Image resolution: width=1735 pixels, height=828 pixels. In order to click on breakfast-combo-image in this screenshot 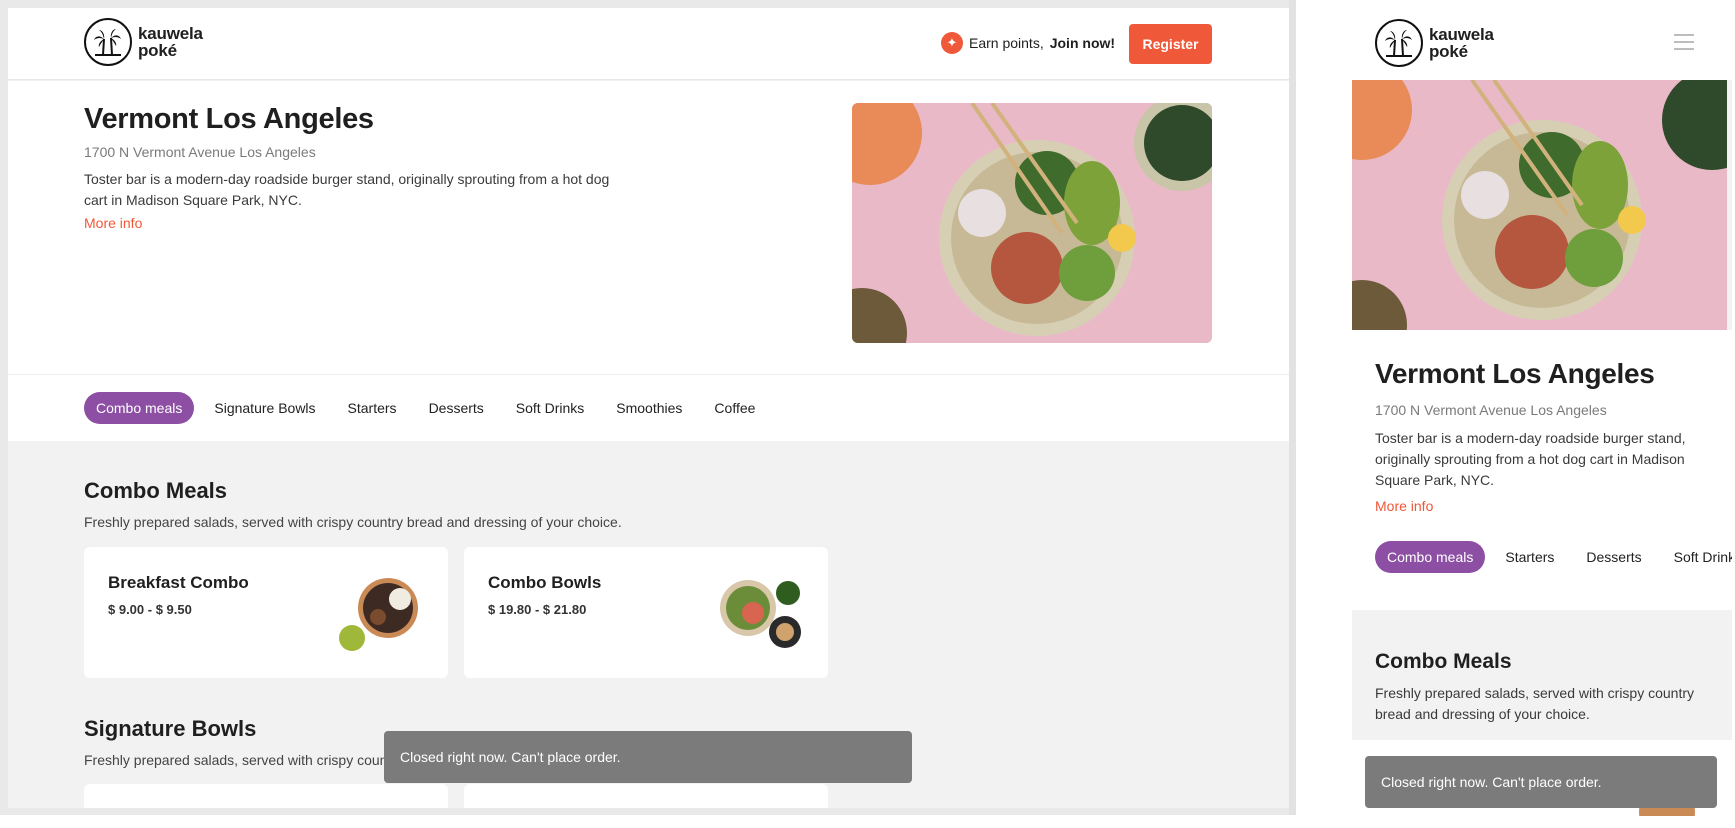, I will do `click(378, 614)`.